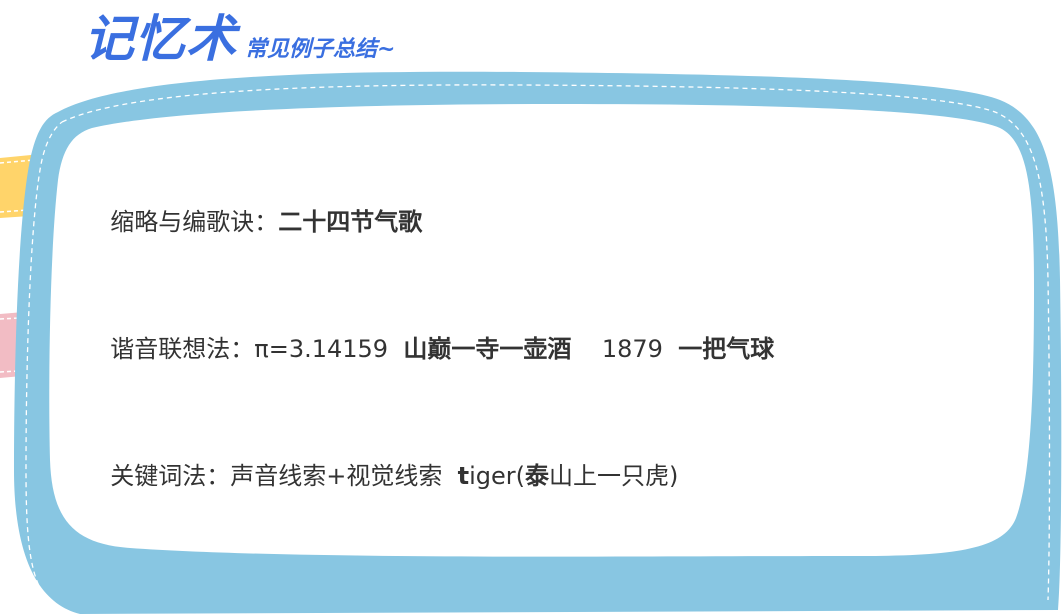 This screenshot has height=614, width=1063. What do you see at coordinates (321, 349) in the screenshot?
I see `pi-text: π=3.14159` at bounding box center [321, 349].